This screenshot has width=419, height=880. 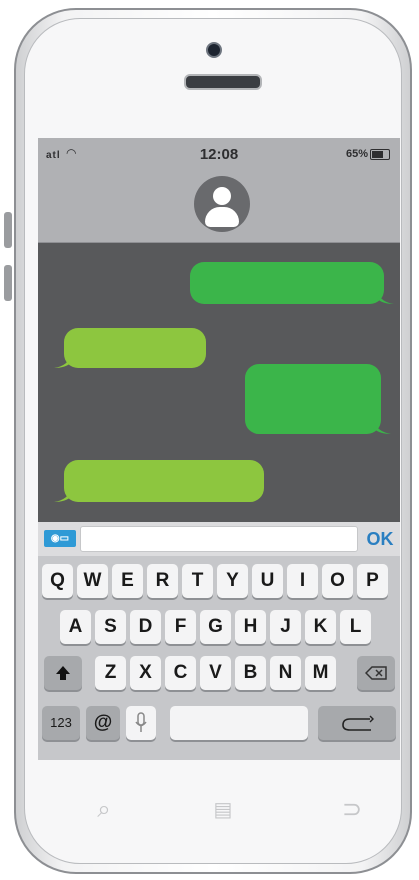 What do you see at coordinates (8, 230) in the screenshot?
I see `volume-up-button` at bounding box center [8, 230].